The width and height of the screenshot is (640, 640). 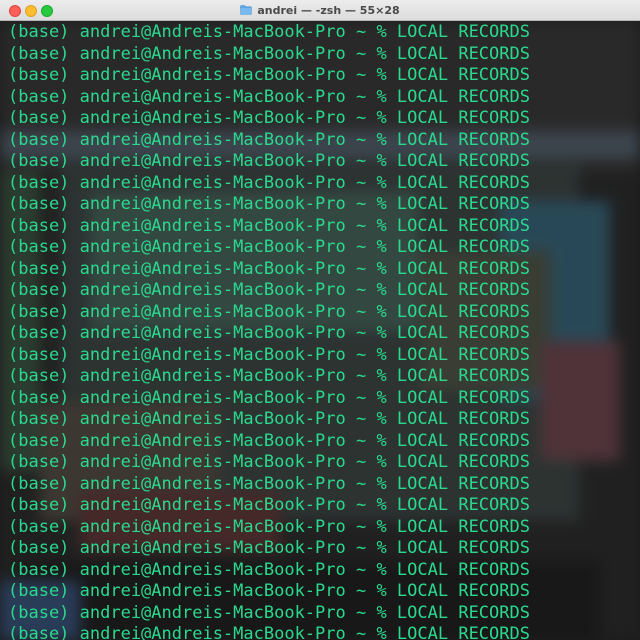 What do you see at coordinates (637, 330) in the screenshot?
I see `scroll-edge` at bounding box center [637, 330].